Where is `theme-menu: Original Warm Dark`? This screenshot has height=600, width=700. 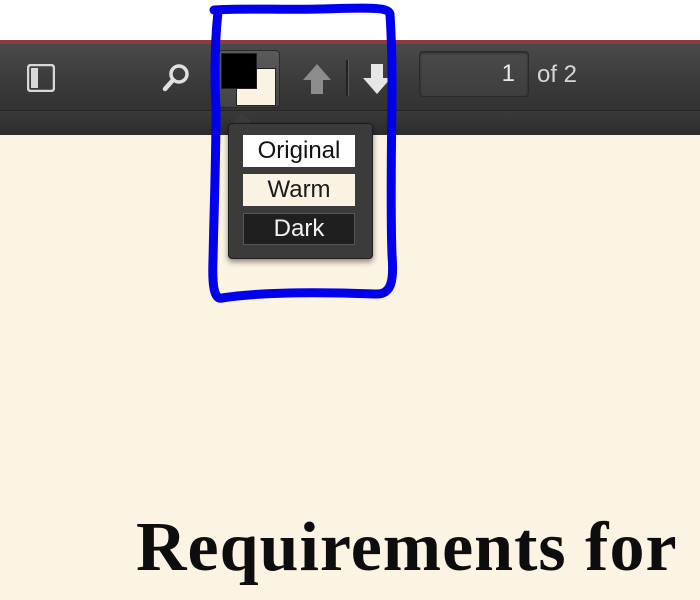 theme-menu: Original Warm Dark is located at coordinates (300, 191).